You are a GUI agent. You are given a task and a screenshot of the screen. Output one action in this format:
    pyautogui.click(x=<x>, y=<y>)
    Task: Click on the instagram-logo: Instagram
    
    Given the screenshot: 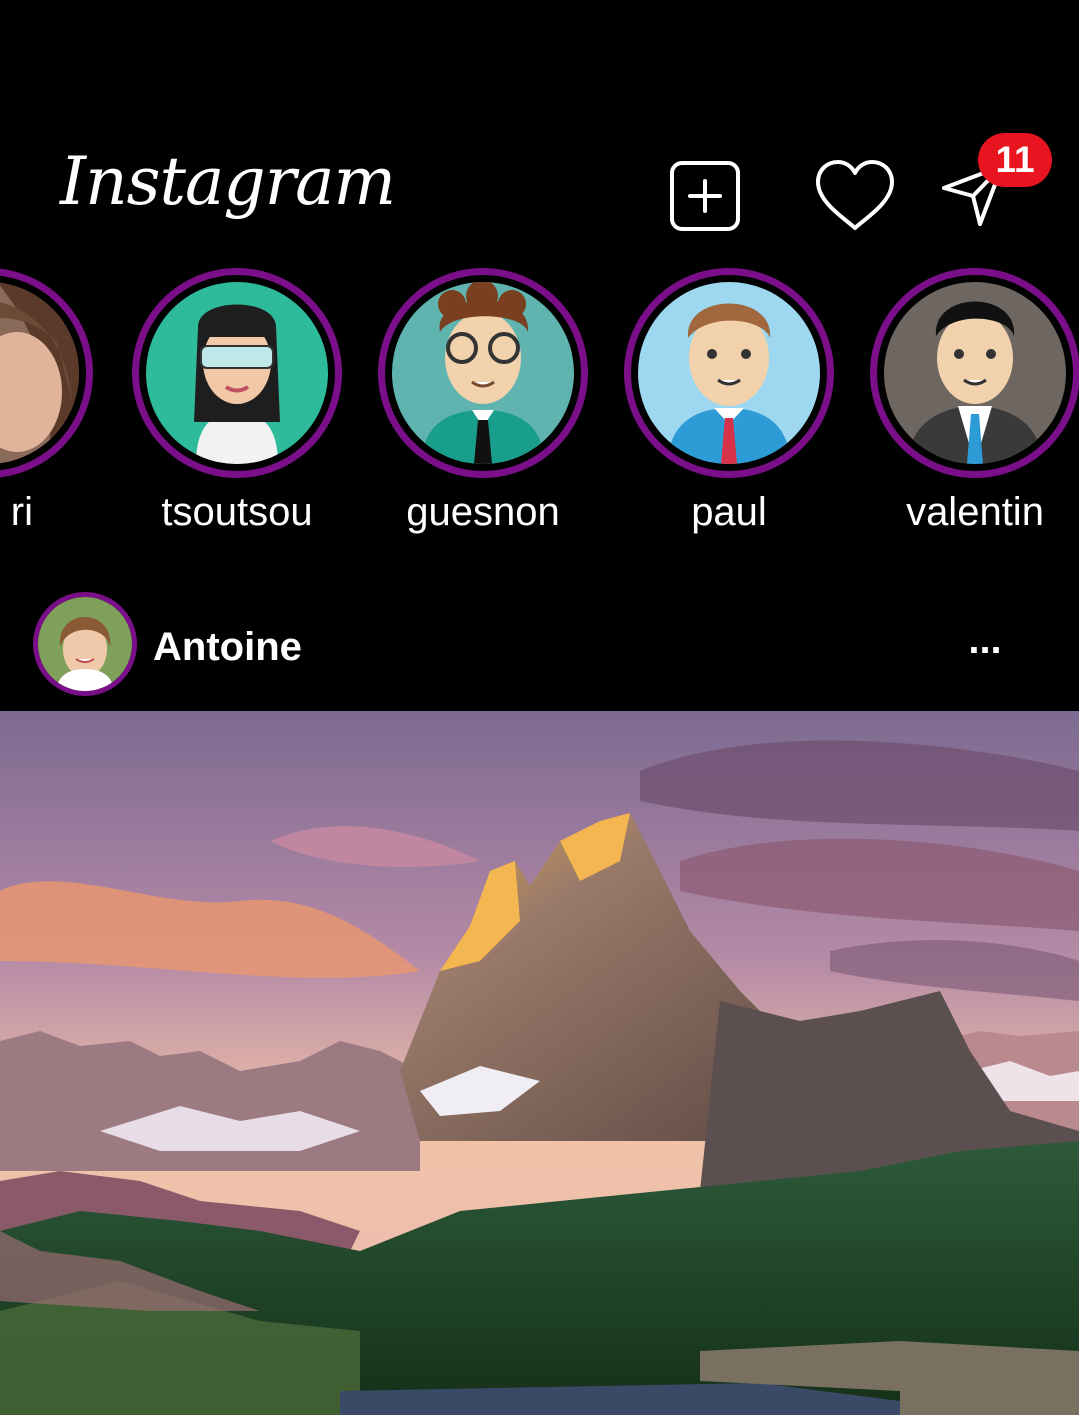 What is the action you would take?
    pyautogui.click(x=228, y=181)
    